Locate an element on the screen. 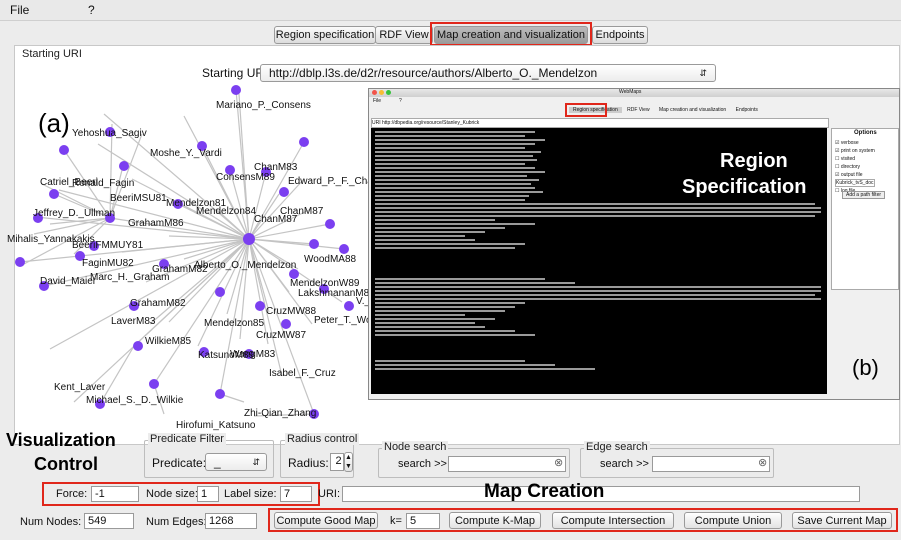  close-icon is located at coordinates (374, 92).